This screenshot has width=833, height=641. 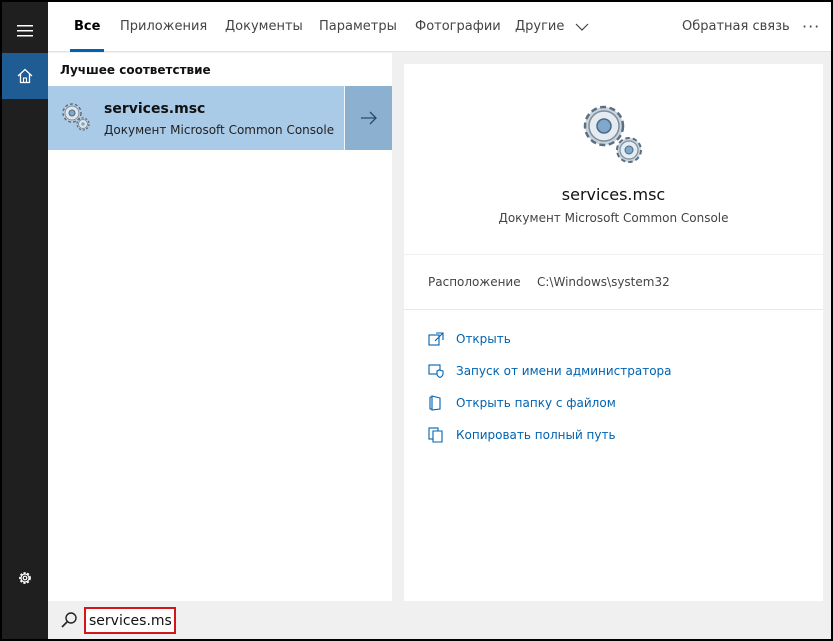 I want to click on more-options-button: ···, so click(x=811, y=27).